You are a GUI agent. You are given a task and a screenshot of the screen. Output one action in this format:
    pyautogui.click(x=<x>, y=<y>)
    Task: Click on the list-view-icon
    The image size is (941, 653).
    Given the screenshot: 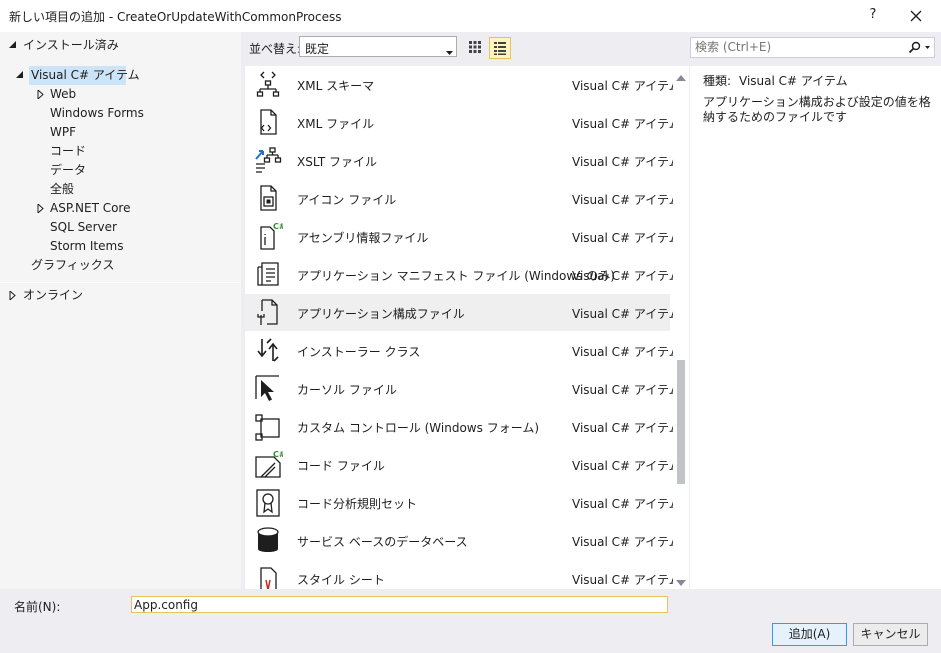 What is the action you would take?
    pyautogui.click(x=500, y=48)
    